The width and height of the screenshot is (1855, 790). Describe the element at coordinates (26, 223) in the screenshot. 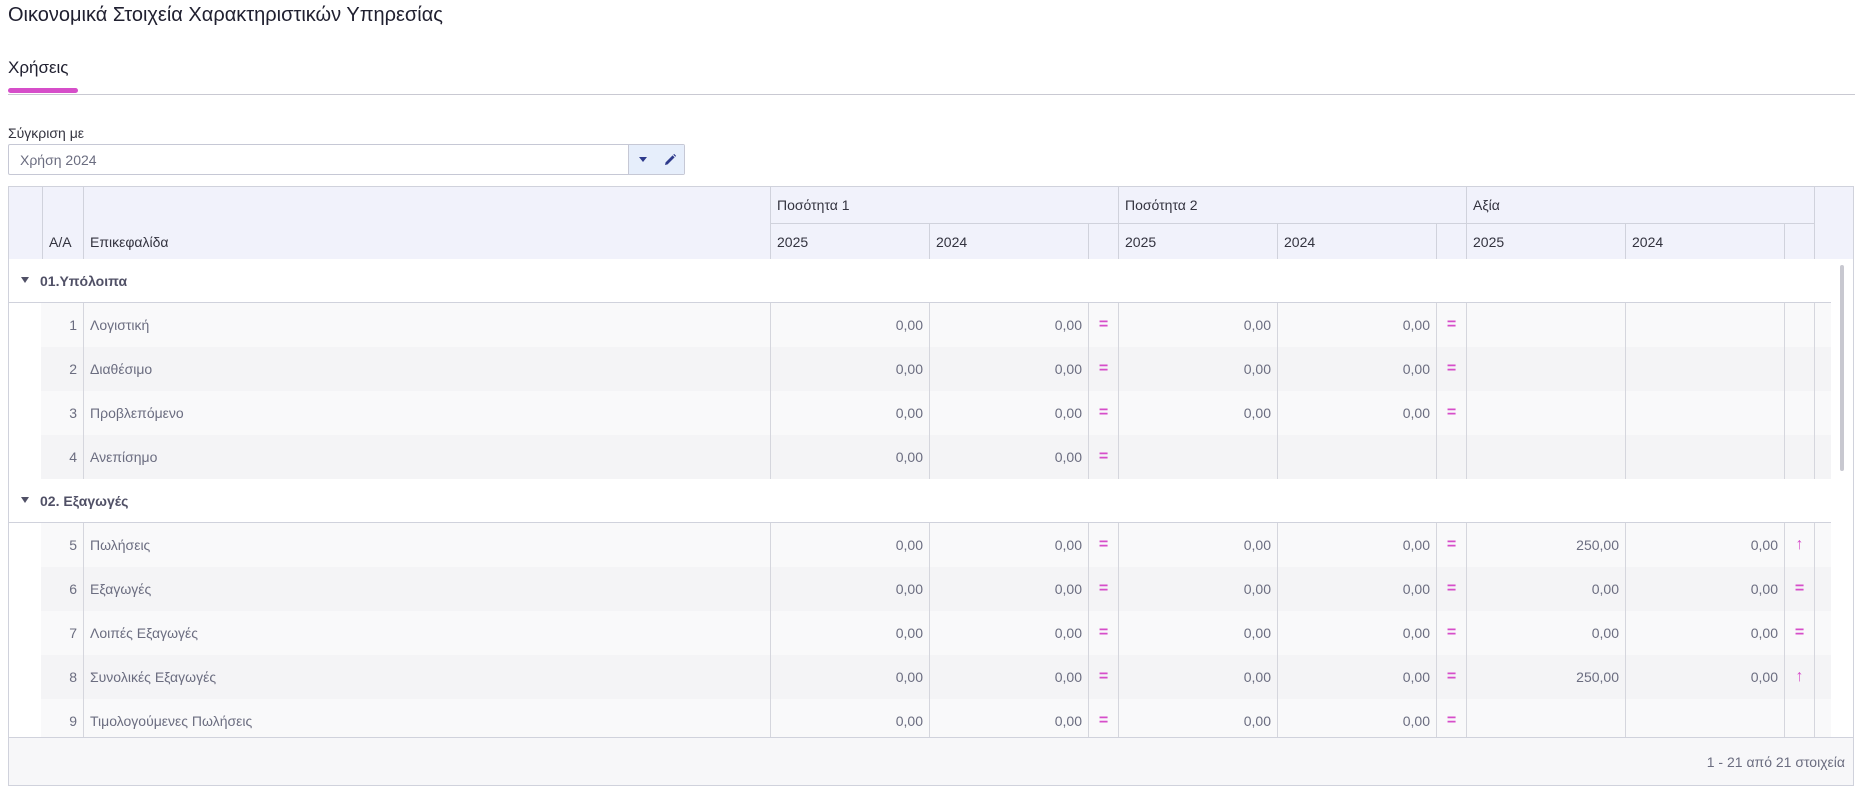

I see `header-expand-col` at that location.